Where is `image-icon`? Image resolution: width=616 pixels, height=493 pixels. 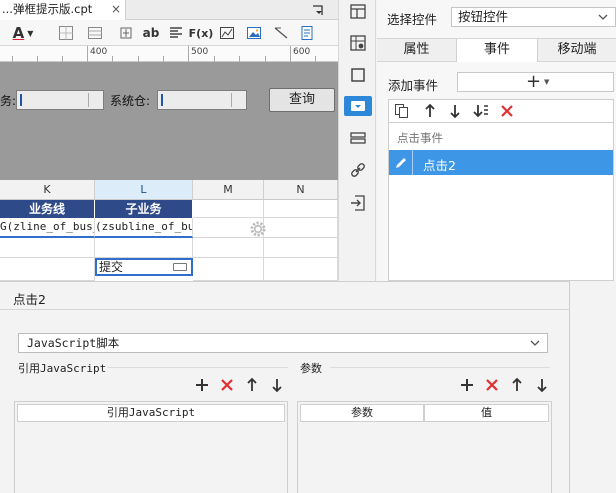
image-icon is located at coordinates (254, 33).